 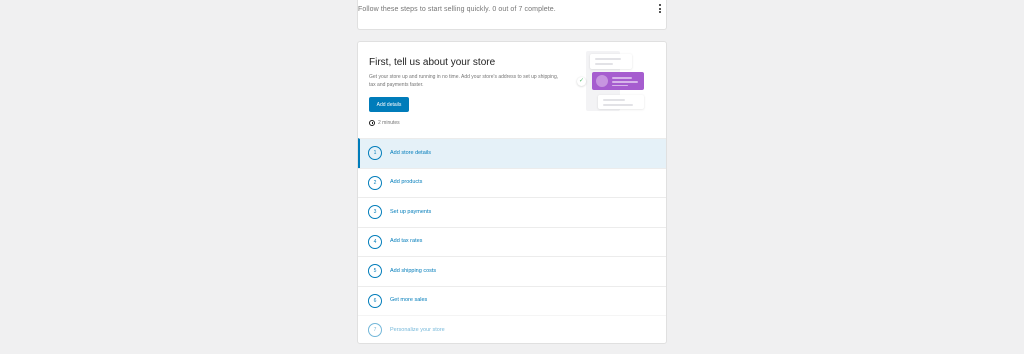 What do you see at coordinates (375, 330) in the screenshot?
I see `step-number: 7` at bounding box center [375, 330].